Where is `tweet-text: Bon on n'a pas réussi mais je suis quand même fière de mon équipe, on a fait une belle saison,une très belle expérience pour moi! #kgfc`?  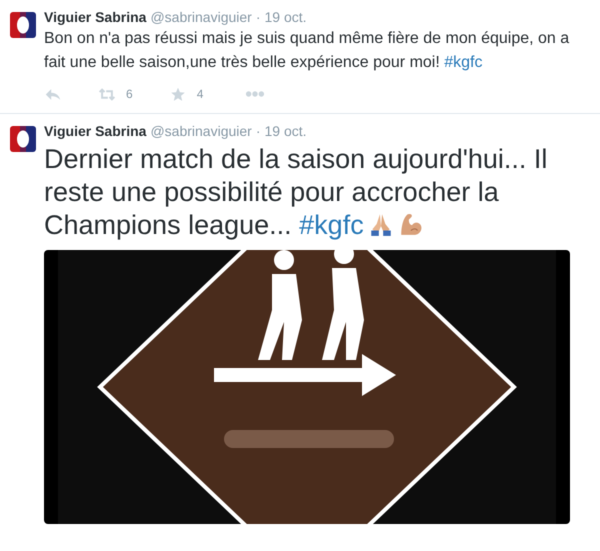
tweet-text: Bon on n'a pas réussi mais je suis quand même fière de mon équipe, on a fait une belle saison,une très belle expérience pour moi! #kgfc is located at coordinates (307, 51).